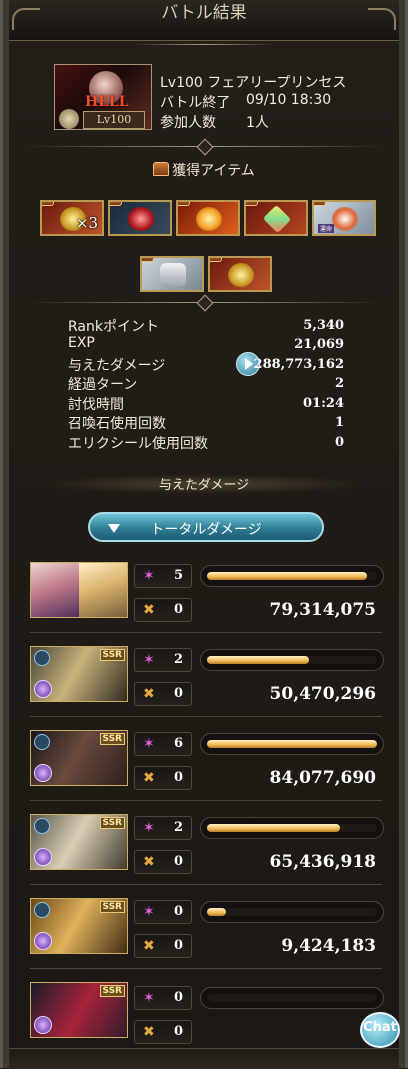 The image size is (408, 1069). What do you see at coordinates (213, 171) in the screenshot?
I see `items-title: 獲得アイテム` at bounding box center [213, 171].